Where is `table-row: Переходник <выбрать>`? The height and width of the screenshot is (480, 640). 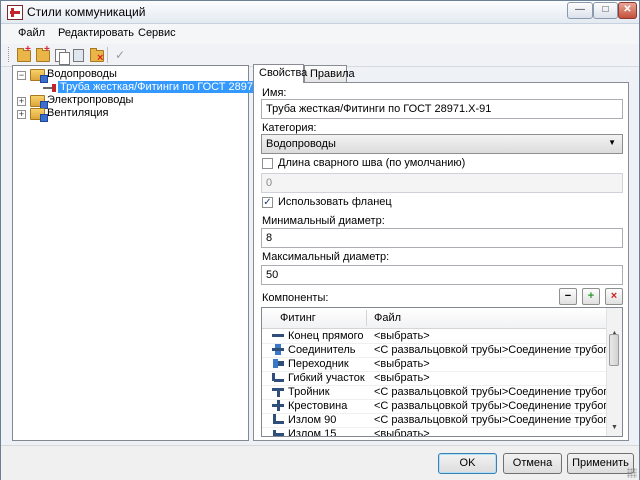 table-row: Переходник <выбрать> is located at coordinates (435, 364).